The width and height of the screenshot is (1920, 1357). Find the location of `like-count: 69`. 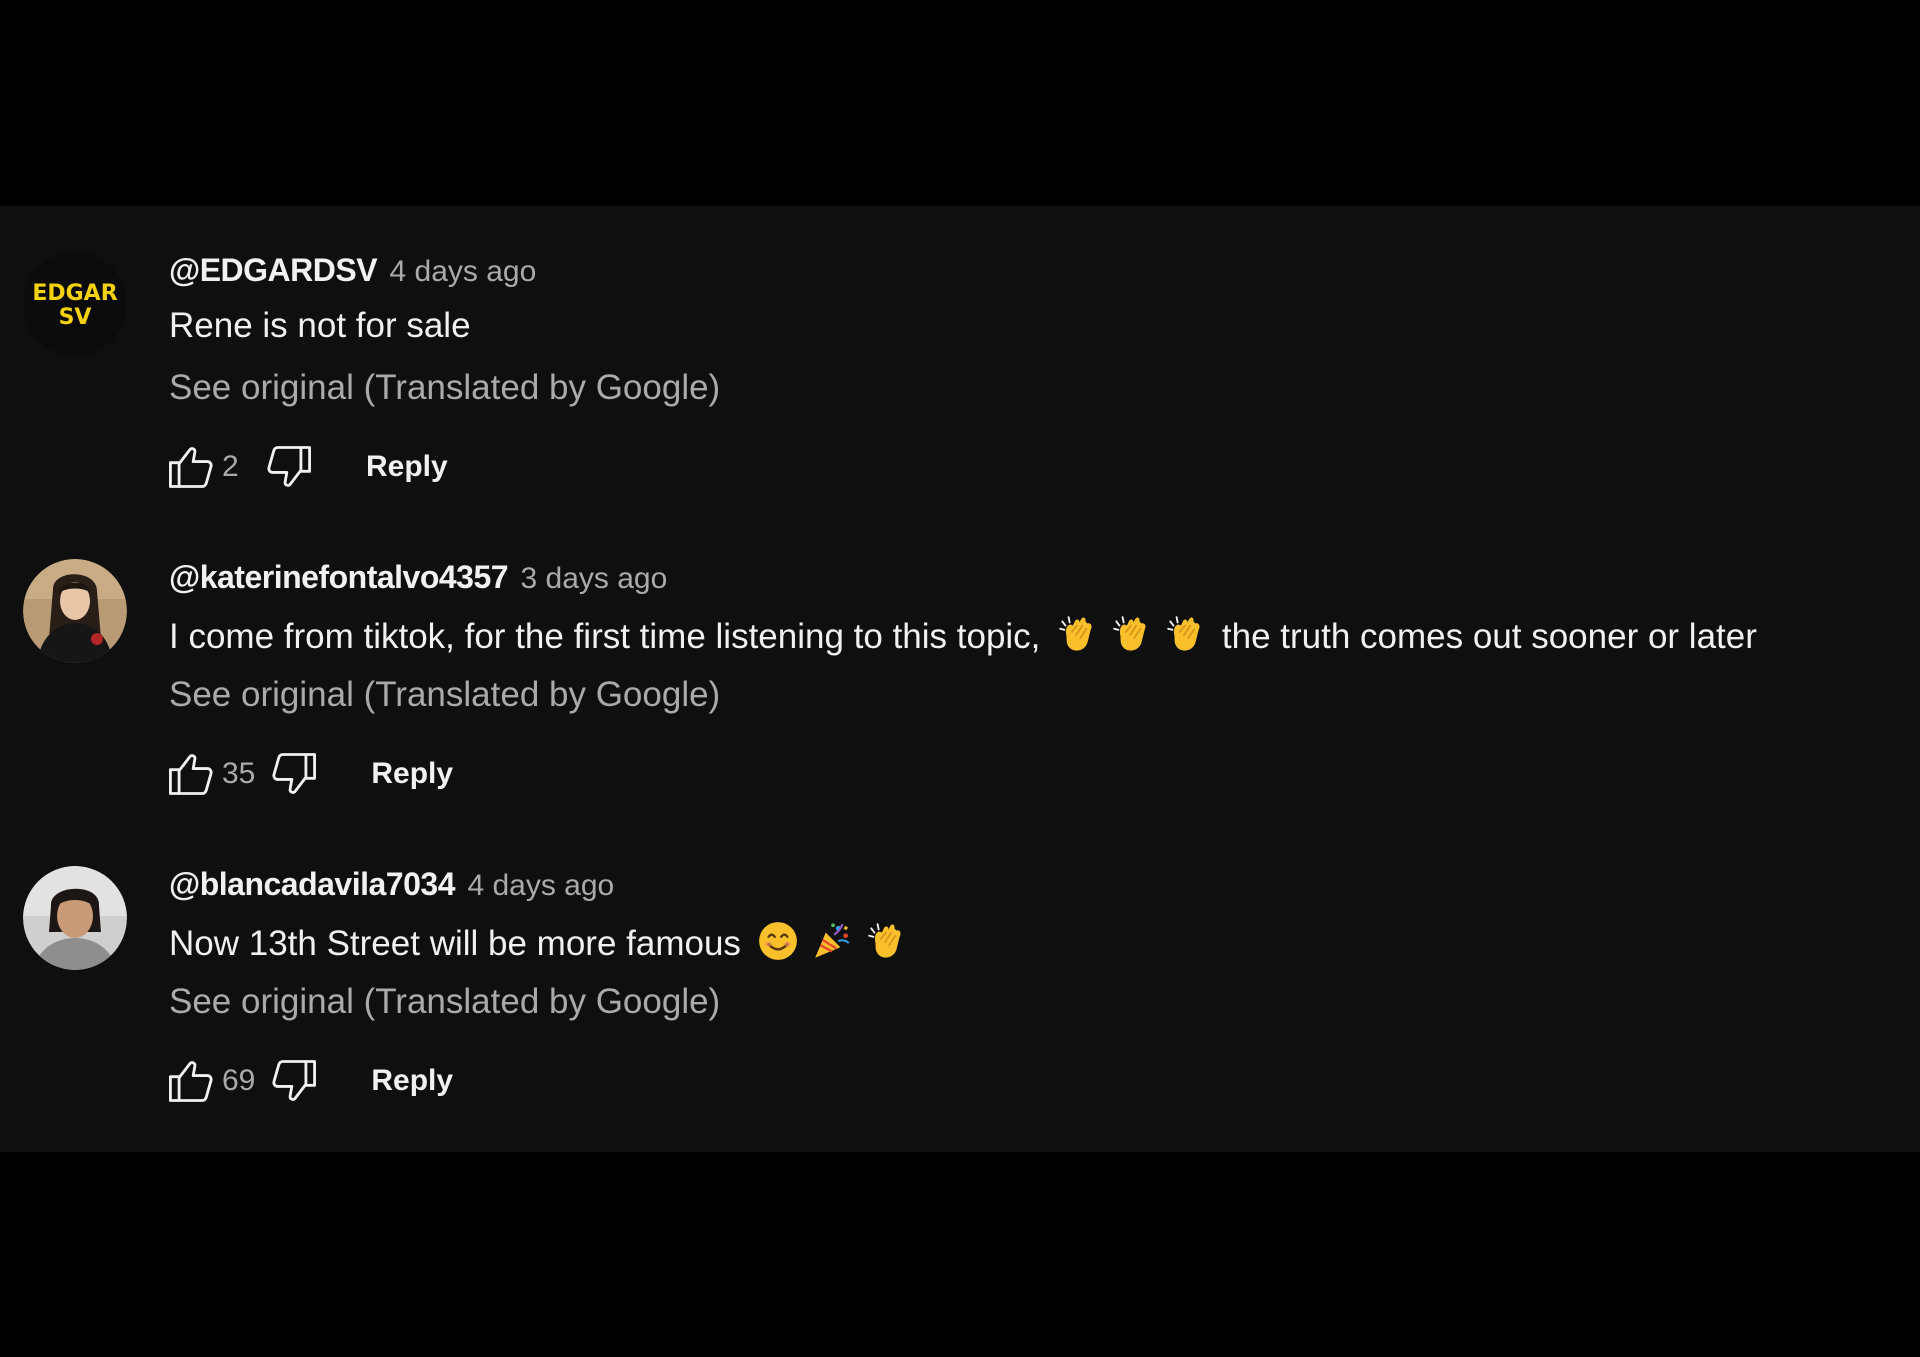

like-count: 69 is located at coordinates (239, 1080).